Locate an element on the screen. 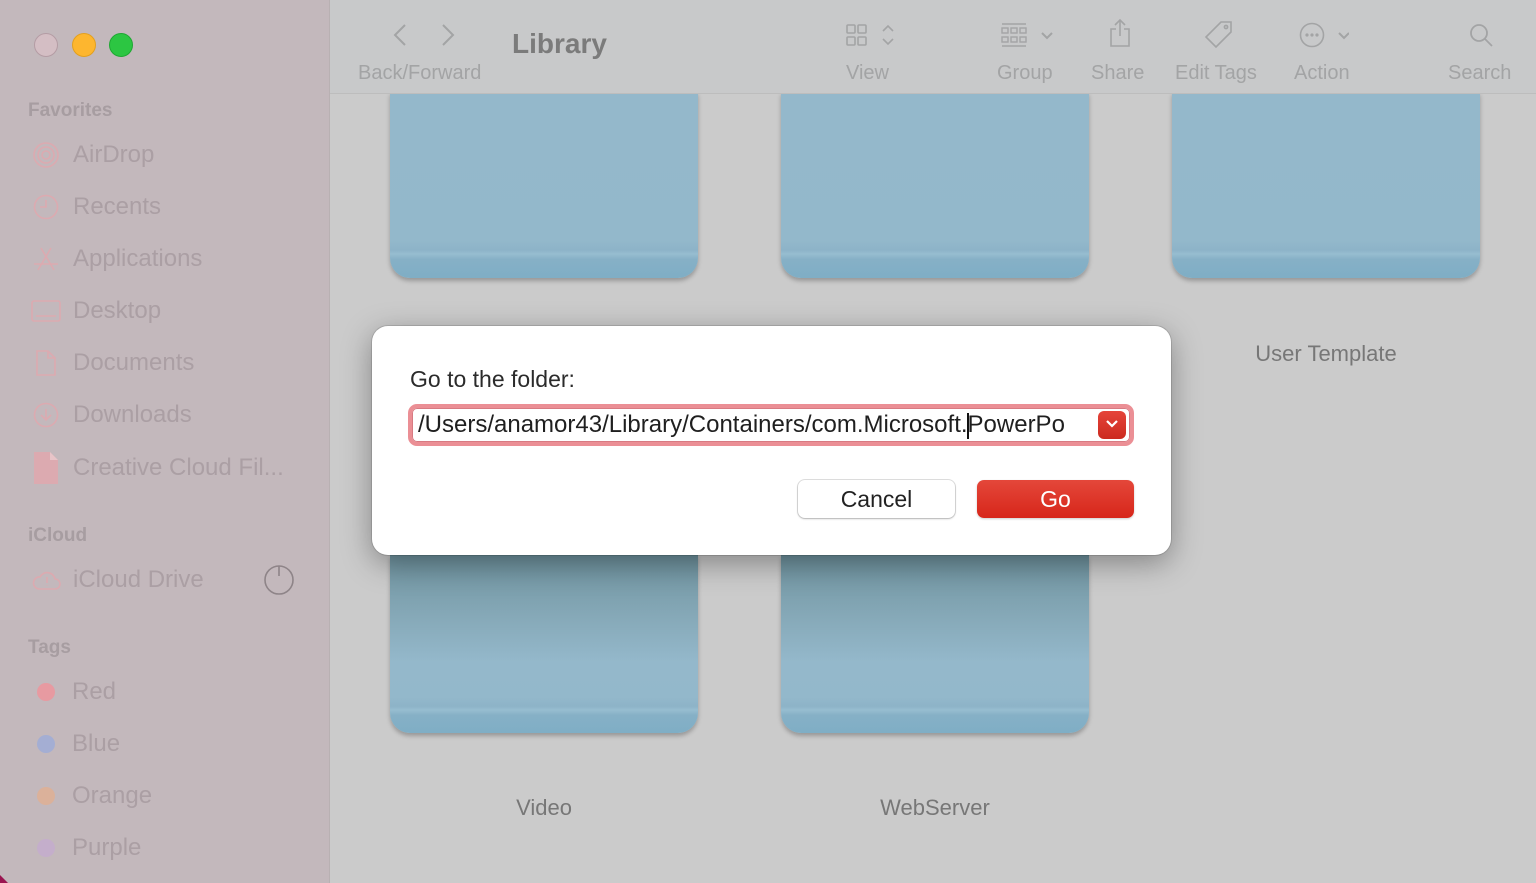 Image resolution: width=1536 pixels, height=883 pixels. sidebar-item-desktop: Desktop is located at coordinates (95, 311).